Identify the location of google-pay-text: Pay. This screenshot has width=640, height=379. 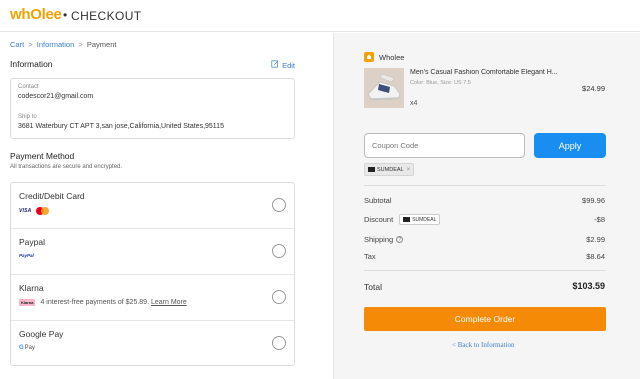
(30, 348).